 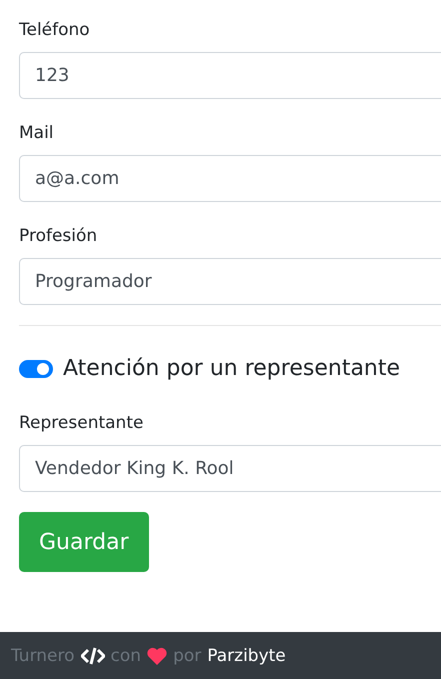 What do you see at coordinates (230, 178) in the screenshot?
I see `input-field: a@a.com` at bounding box center [230, 178].